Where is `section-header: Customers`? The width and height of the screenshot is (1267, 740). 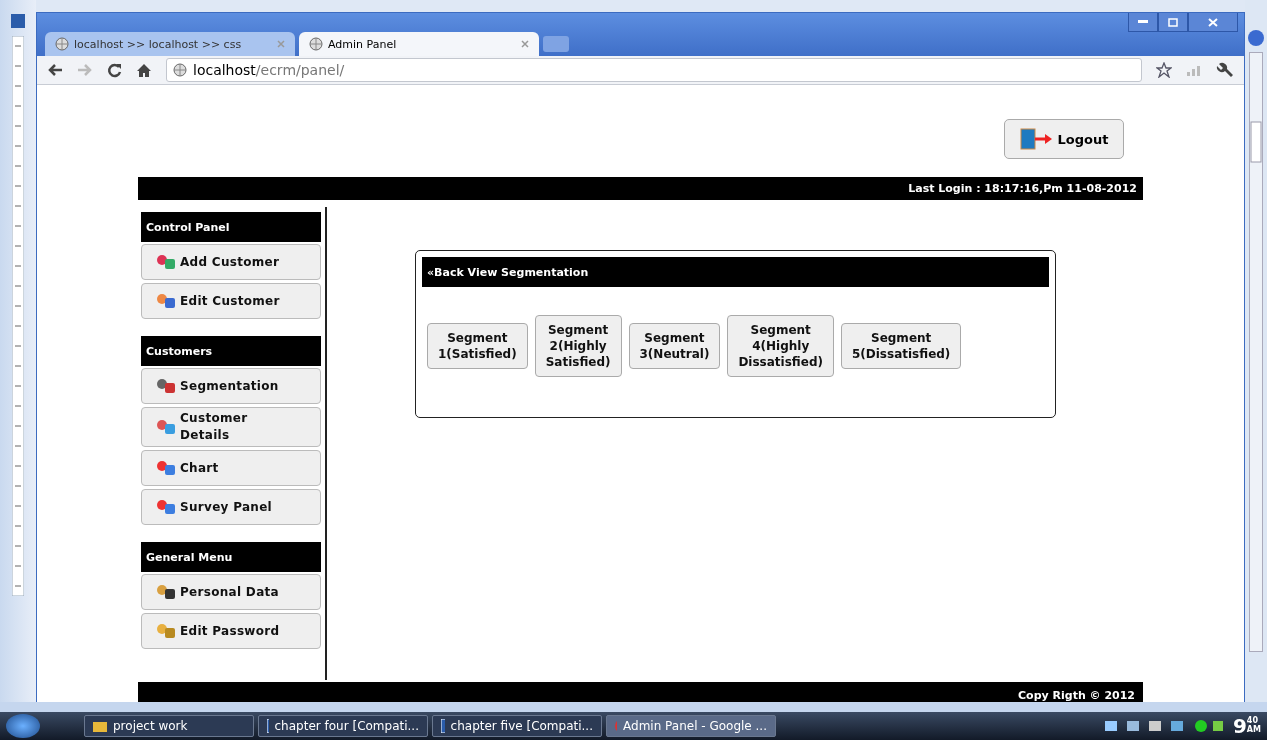 section-header: Customers is located at coordinates (231, 351).